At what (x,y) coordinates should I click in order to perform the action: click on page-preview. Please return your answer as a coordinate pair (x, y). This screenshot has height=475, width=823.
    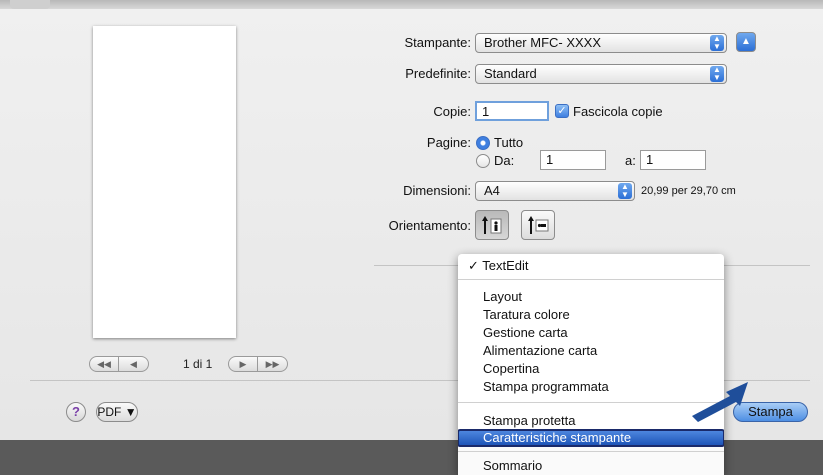
    Looking at the image, I should click on (164, 182).